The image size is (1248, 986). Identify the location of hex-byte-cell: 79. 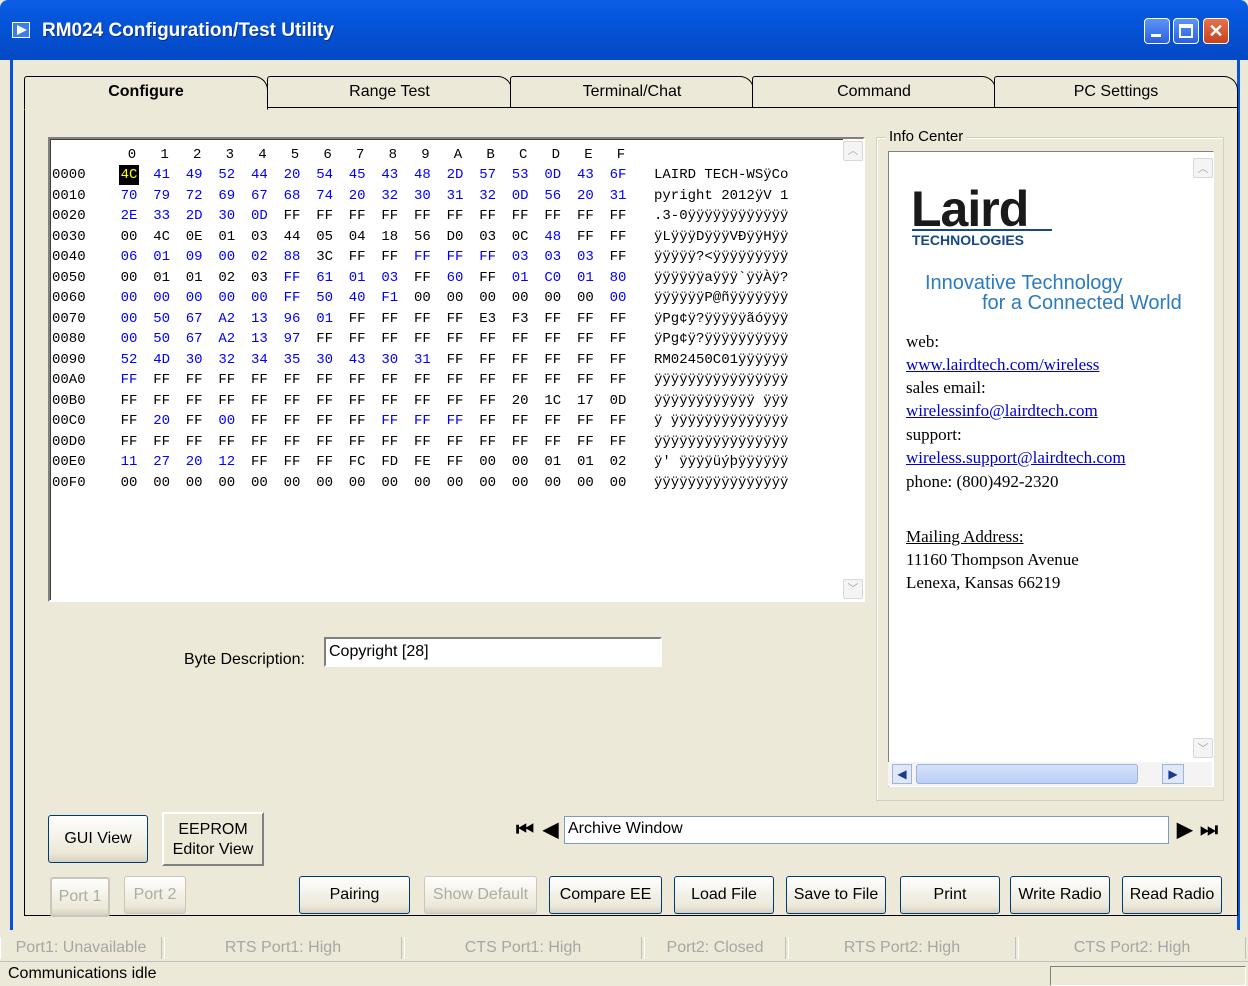
(162, 196).